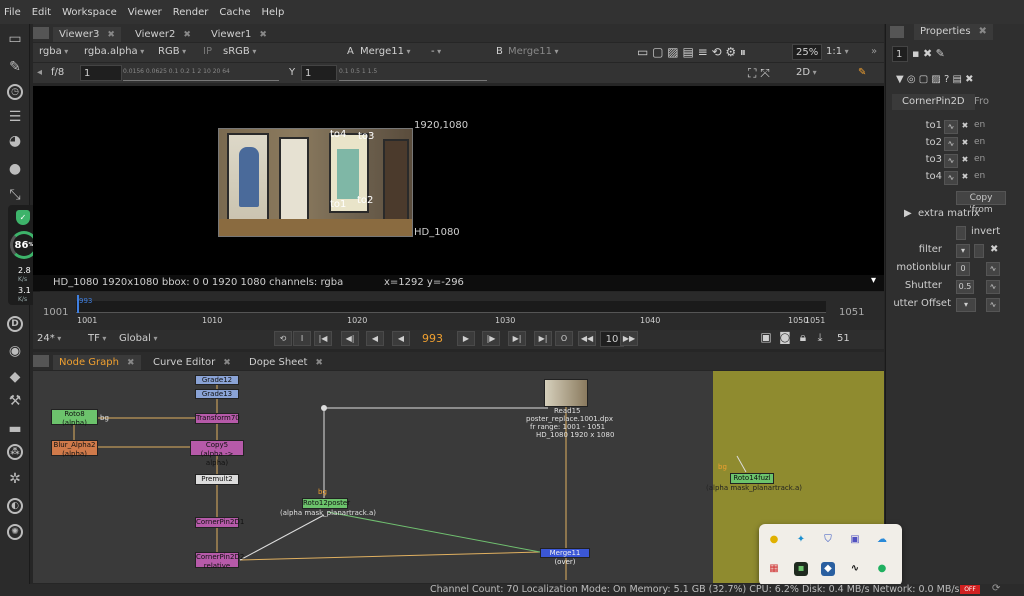  I want to click on bg-input-label-3: bg, so click(722, 467).